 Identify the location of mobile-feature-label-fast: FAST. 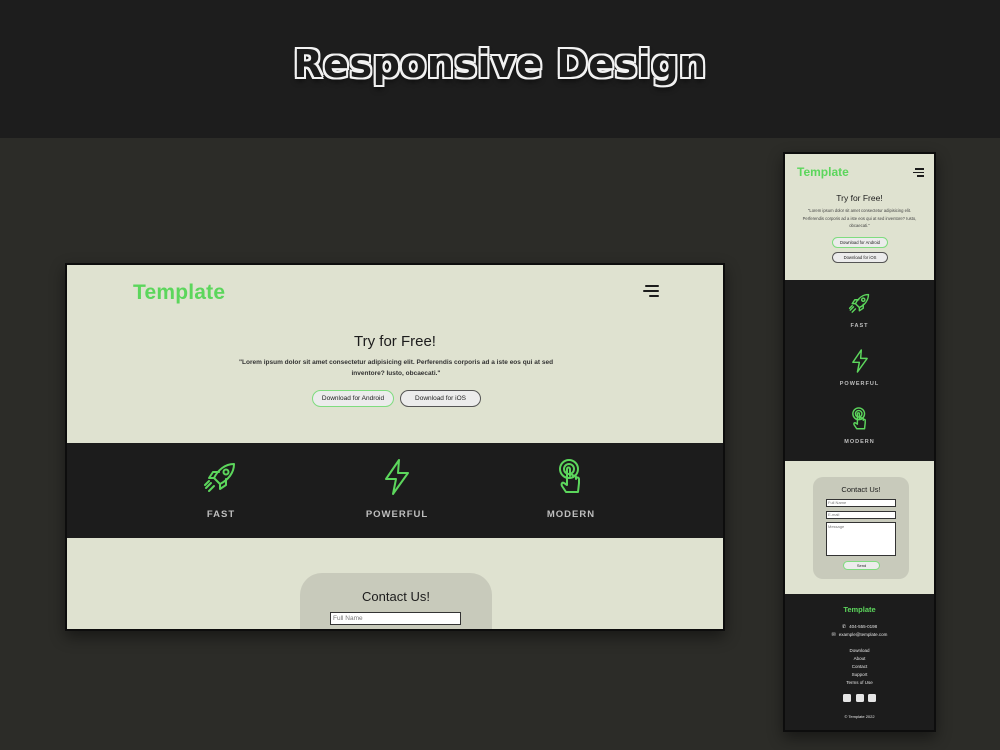
(859, 326).